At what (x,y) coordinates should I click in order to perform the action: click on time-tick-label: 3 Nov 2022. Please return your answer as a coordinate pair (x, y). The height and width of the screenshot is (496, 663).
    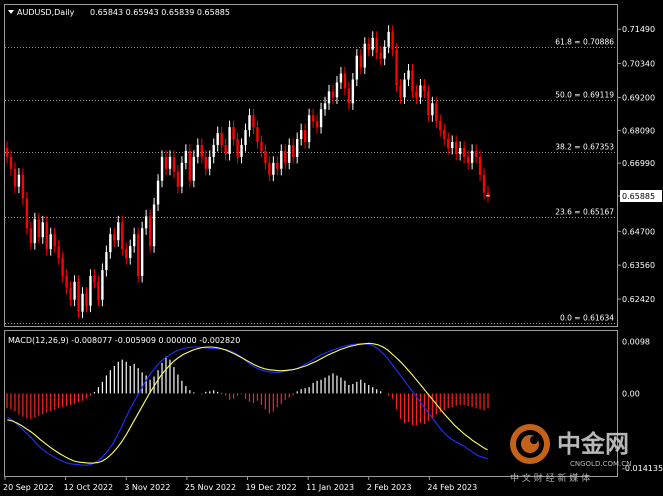
    Looking at the image, I should click on (147, 487).